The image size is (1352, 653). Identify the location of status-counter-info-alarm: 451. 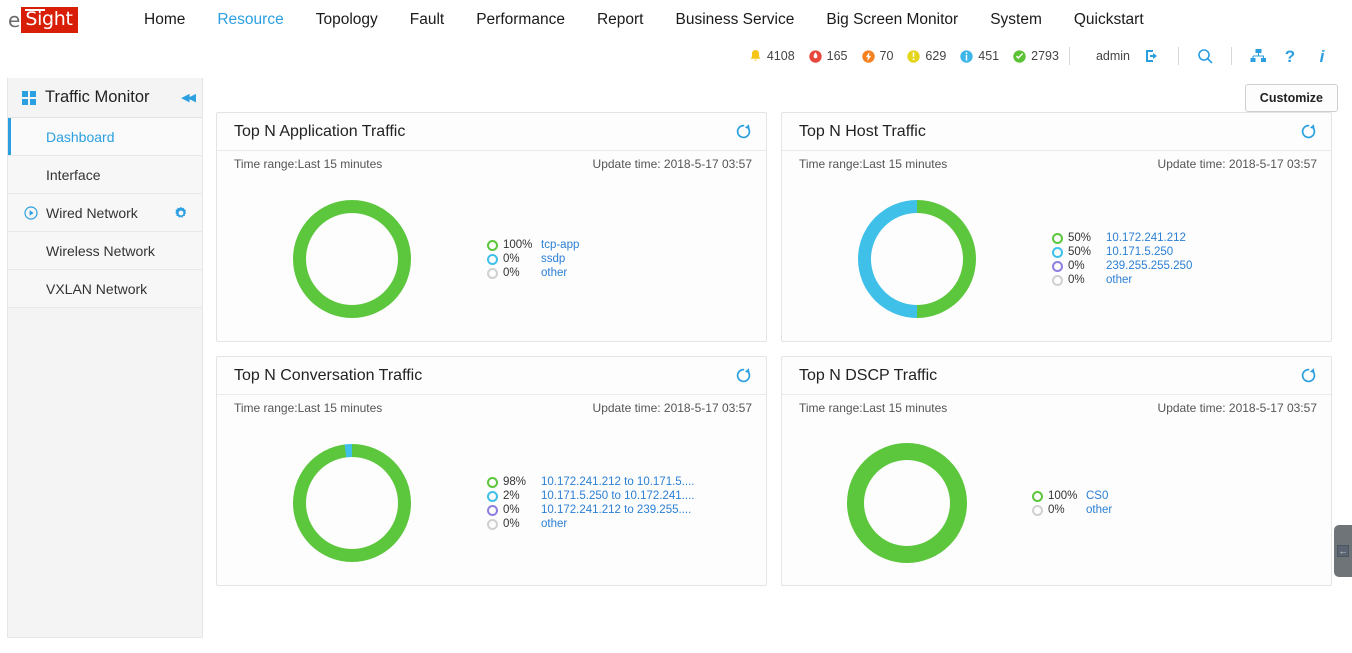
(979, 56).